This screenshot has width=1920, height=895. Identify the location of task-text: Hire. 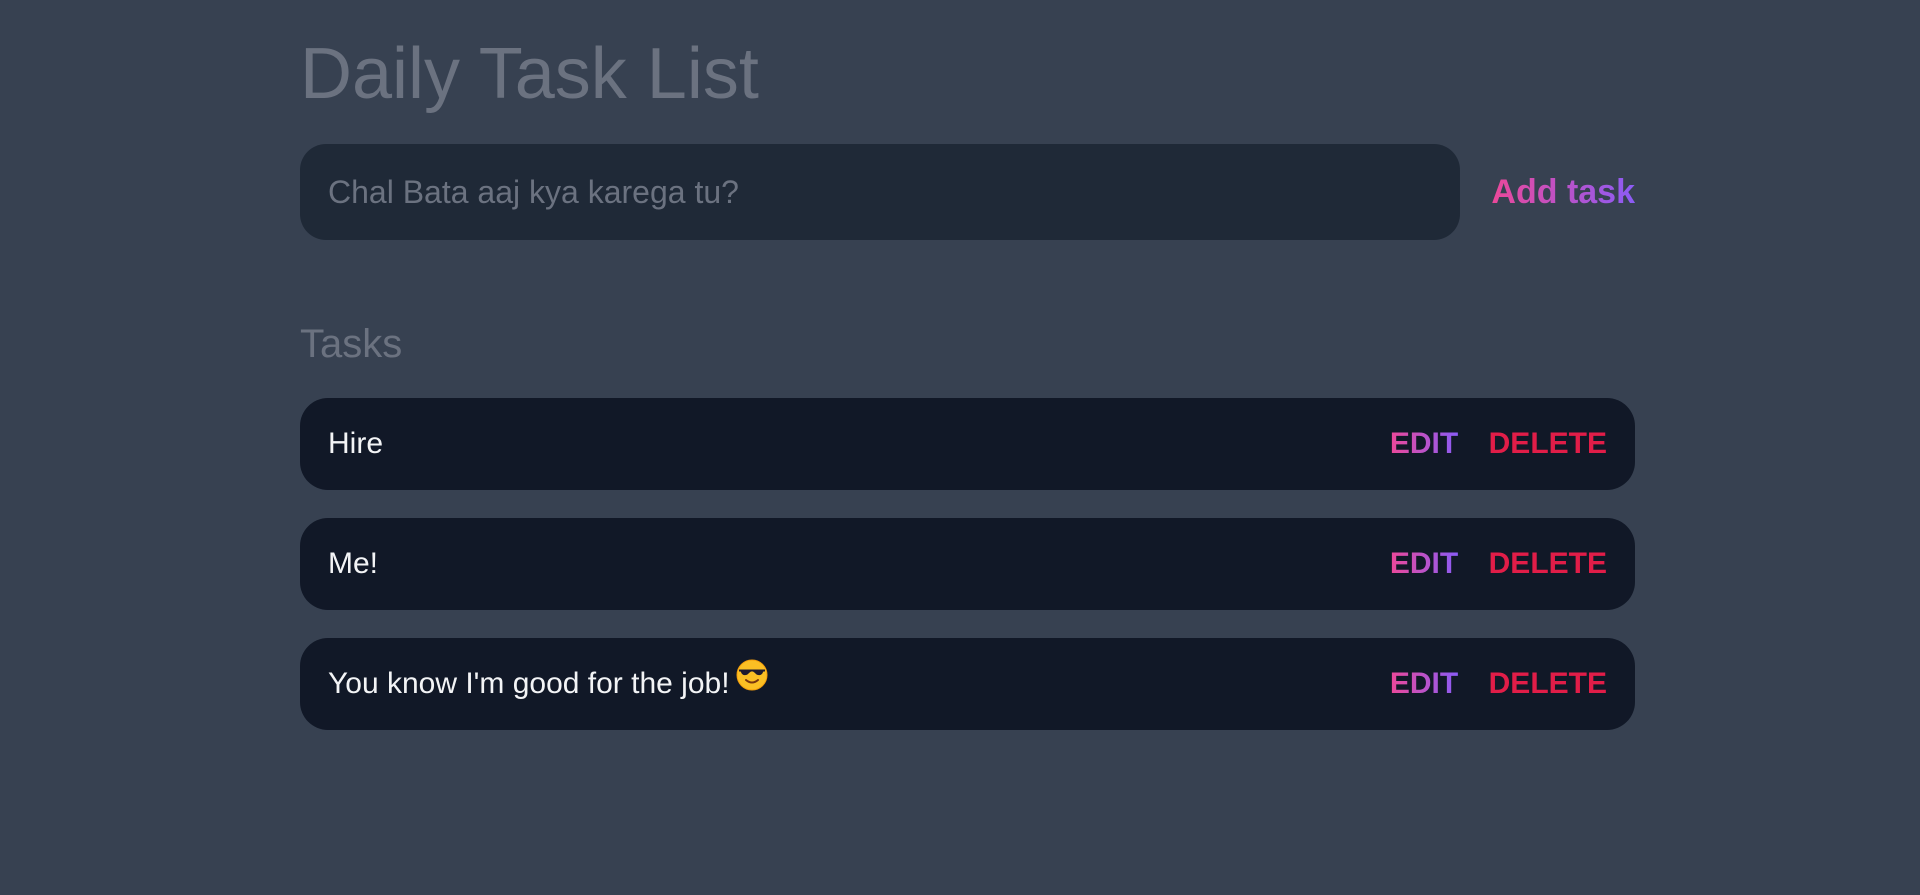
(355, 444).